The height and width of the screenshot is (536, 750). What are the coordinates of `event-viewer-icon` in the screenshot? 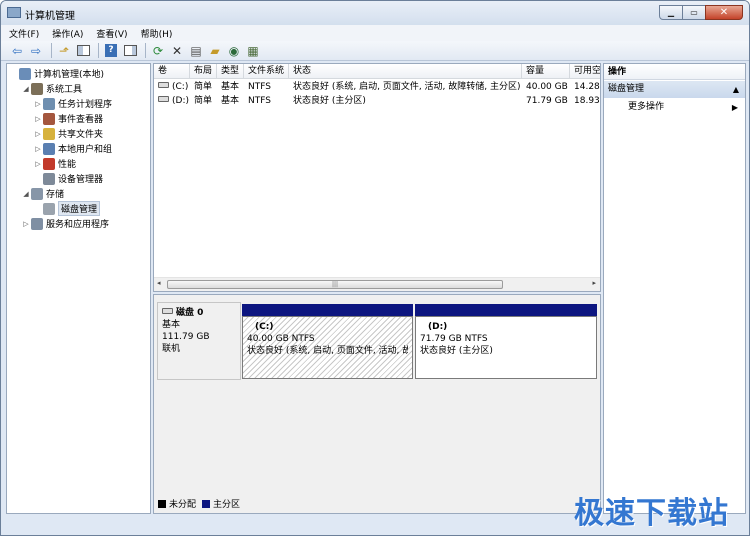 It's located at (49, 118).